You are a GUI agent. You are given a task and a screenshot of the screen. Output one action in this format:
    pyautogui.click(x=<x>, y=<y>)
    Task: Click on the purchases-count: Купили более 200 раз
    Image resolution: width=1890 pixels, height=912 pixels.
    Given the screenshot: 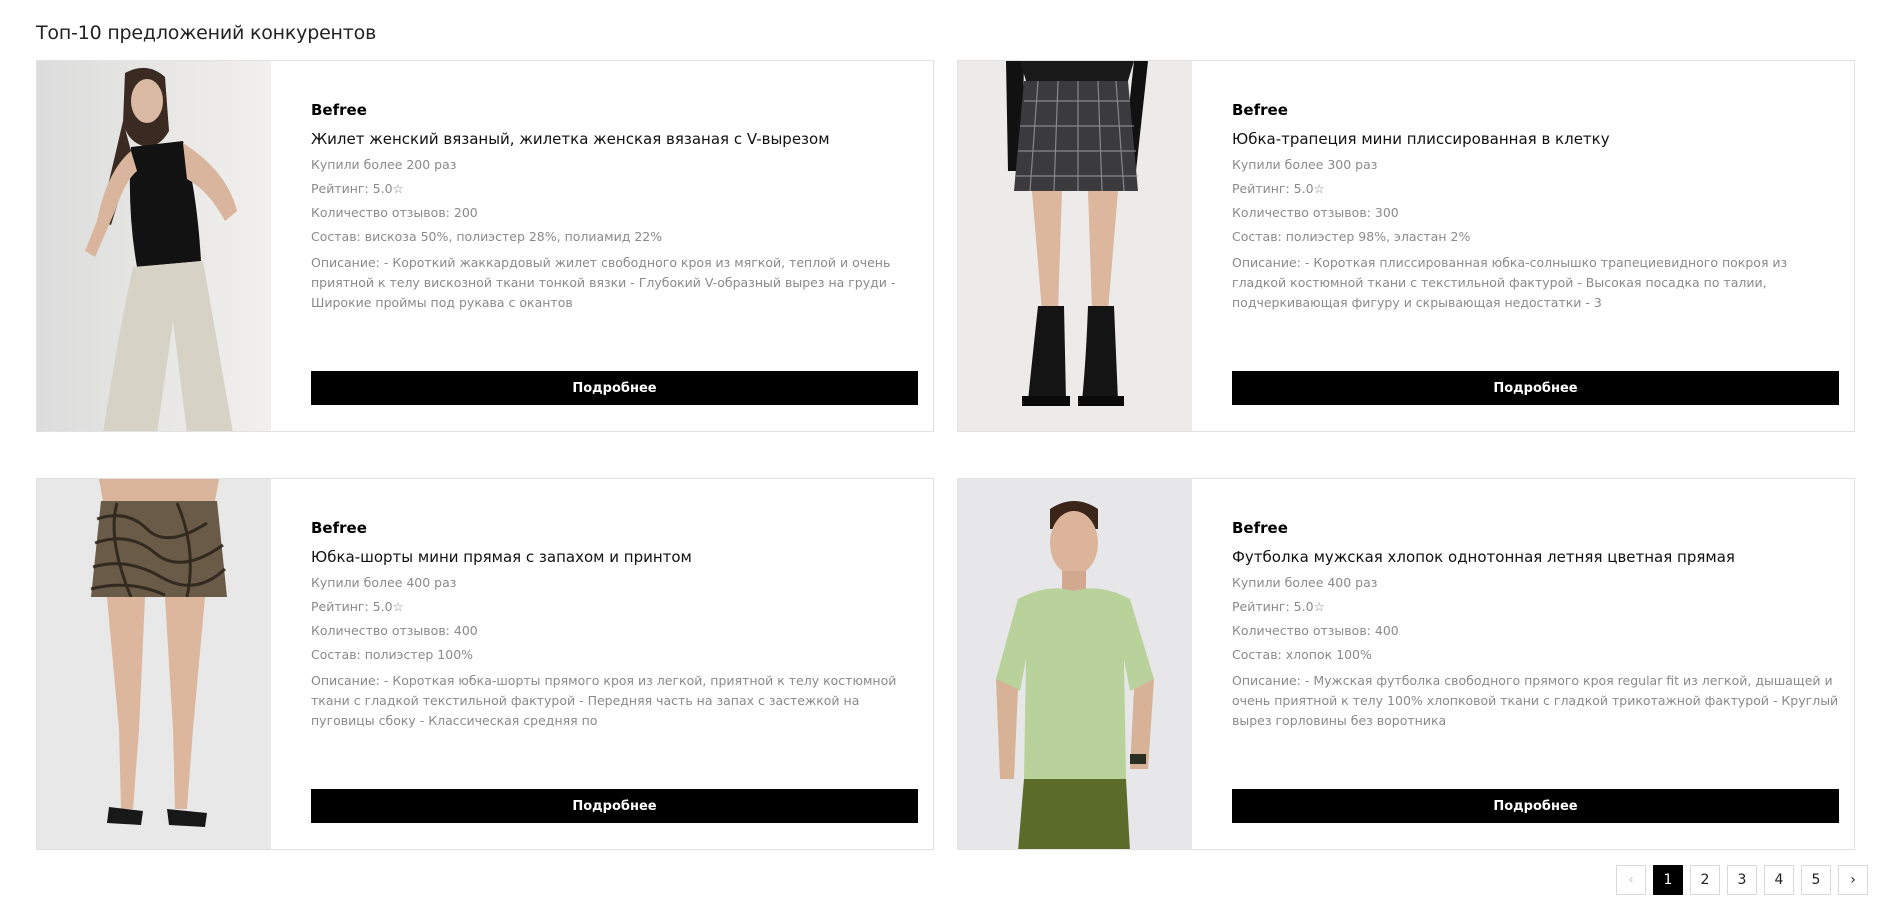 What is the action you would take?
    pyautogui.click(x=384, y=164)
    